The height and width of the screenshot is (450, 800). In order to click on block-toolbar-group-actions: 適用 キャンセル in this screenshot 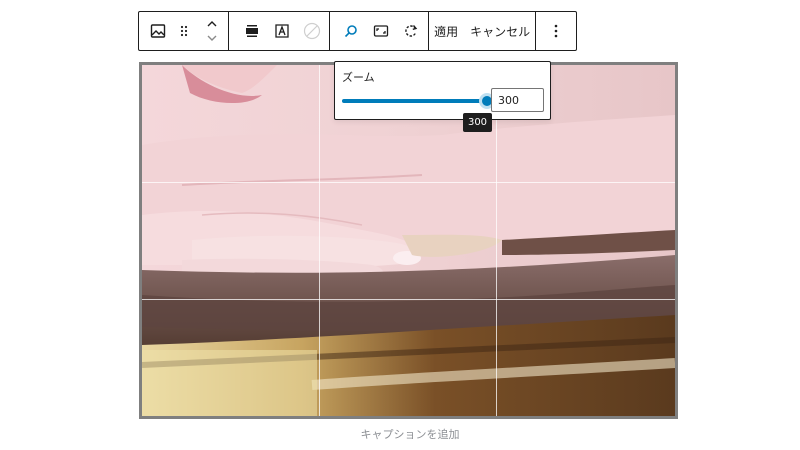, I will do `click(482, 31)`.